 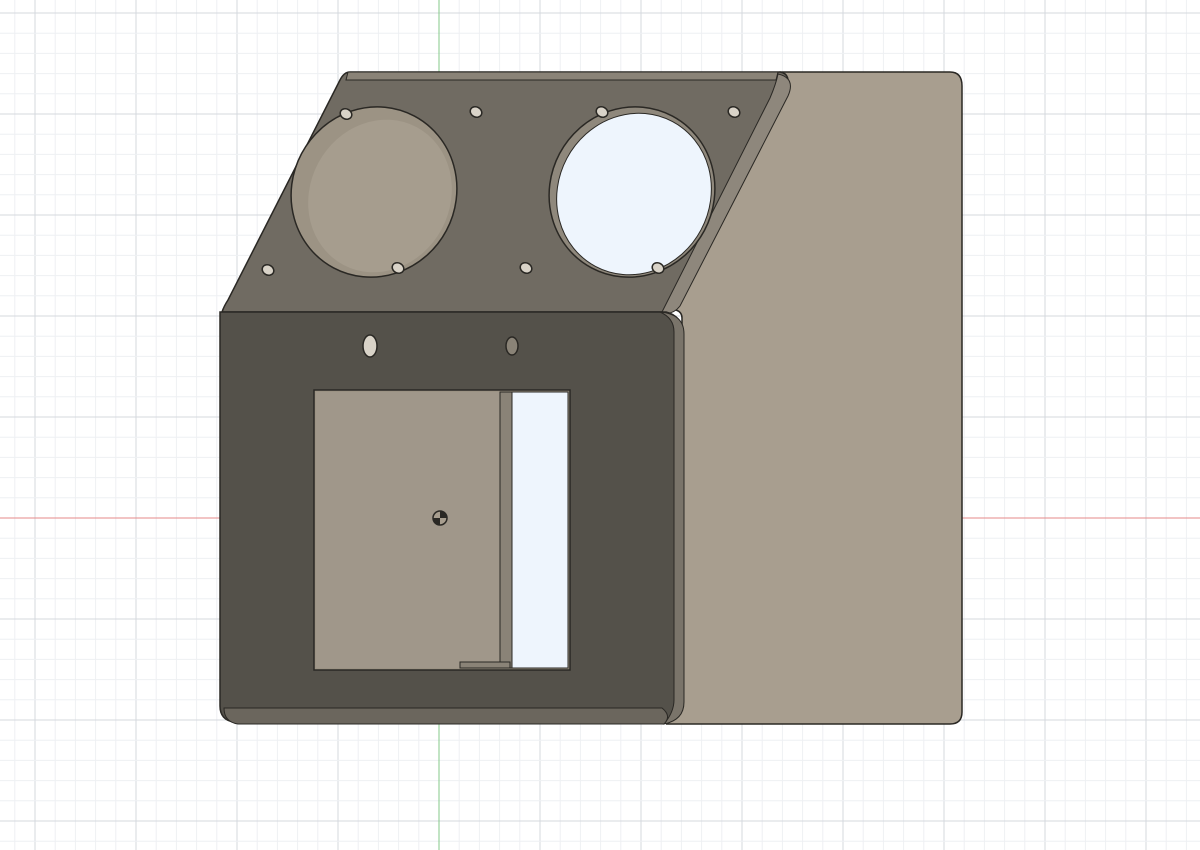 I want to click on front-window-sill, so click(x=485, y=665).